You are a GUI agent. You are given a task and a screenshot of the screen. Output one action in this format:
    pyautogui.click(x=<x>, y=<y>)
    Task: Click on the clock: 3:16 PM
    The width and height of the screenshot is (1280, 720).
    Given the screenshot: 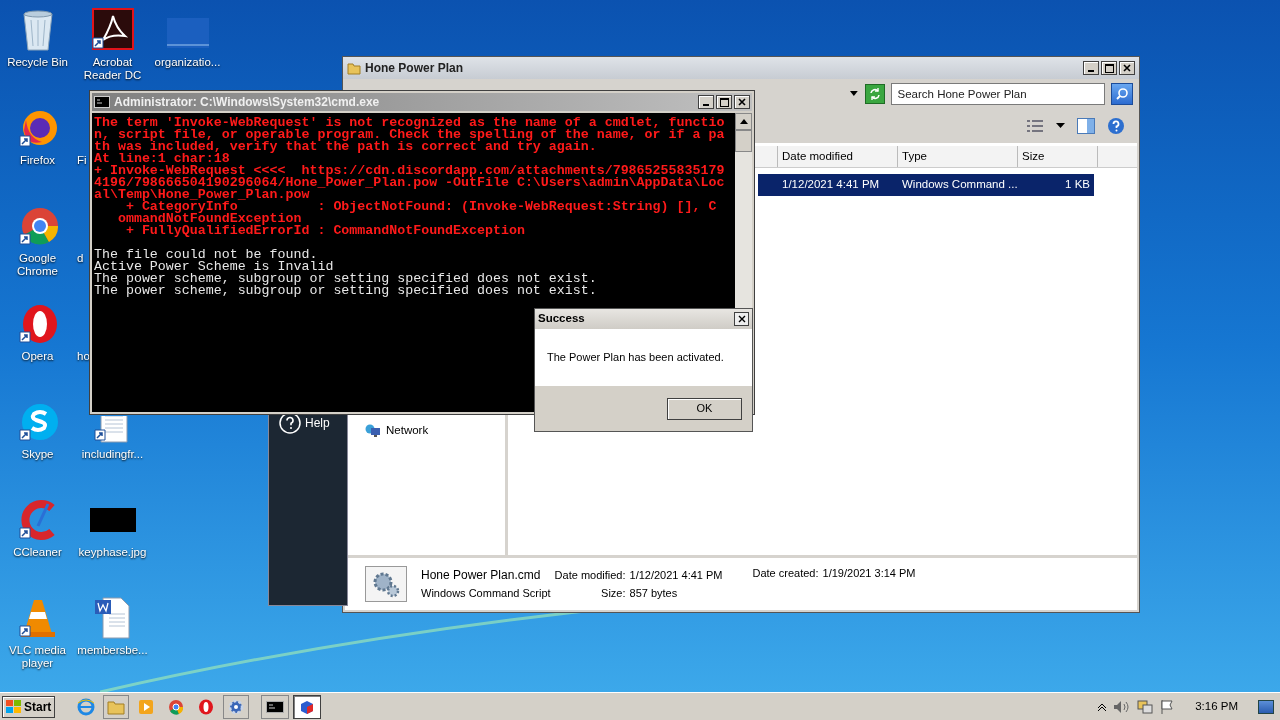 What is the action you would take?
    pyautogui.click(x=1216, y=706)
    